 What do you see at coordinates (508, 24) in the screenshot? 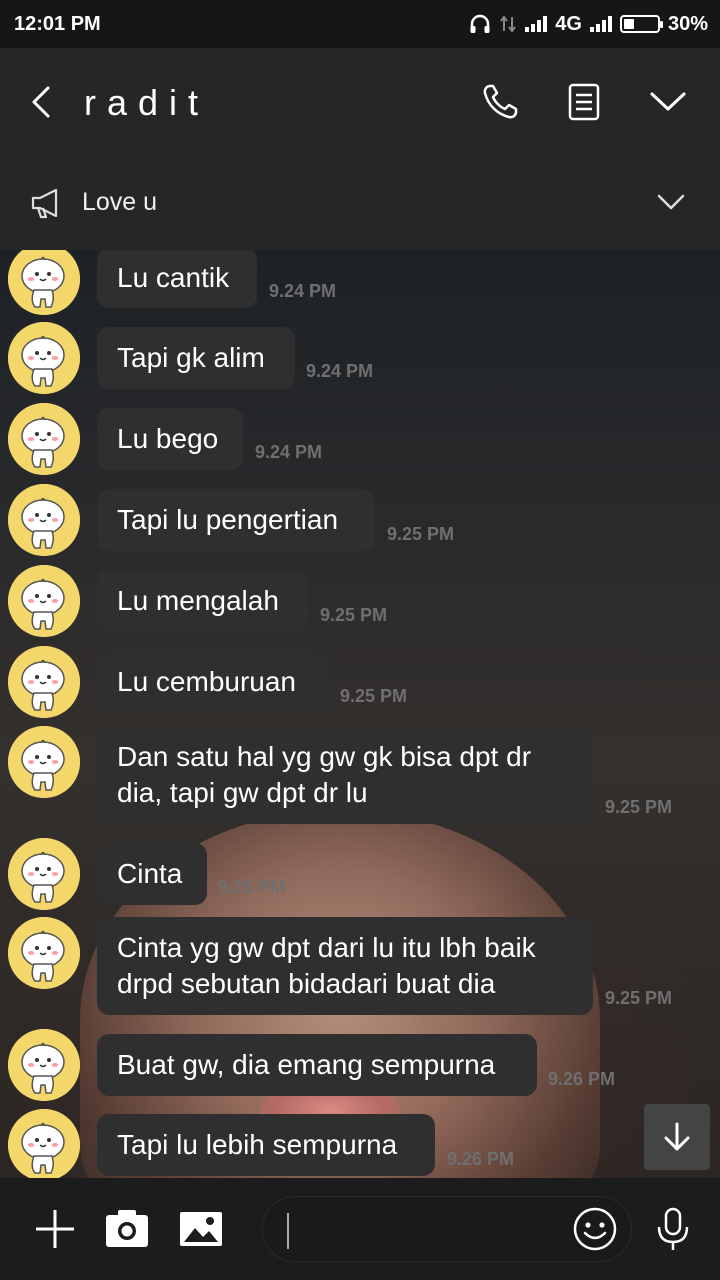
I see `data-arrows-icon` at bounding box center [508, 24].